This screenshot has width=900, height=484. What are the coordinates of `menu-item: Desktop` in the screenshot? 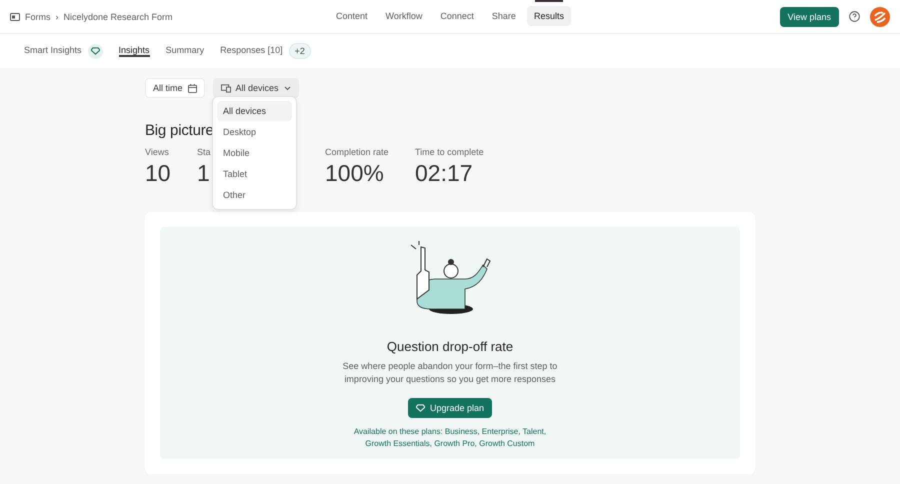 It's located at (254, 132).